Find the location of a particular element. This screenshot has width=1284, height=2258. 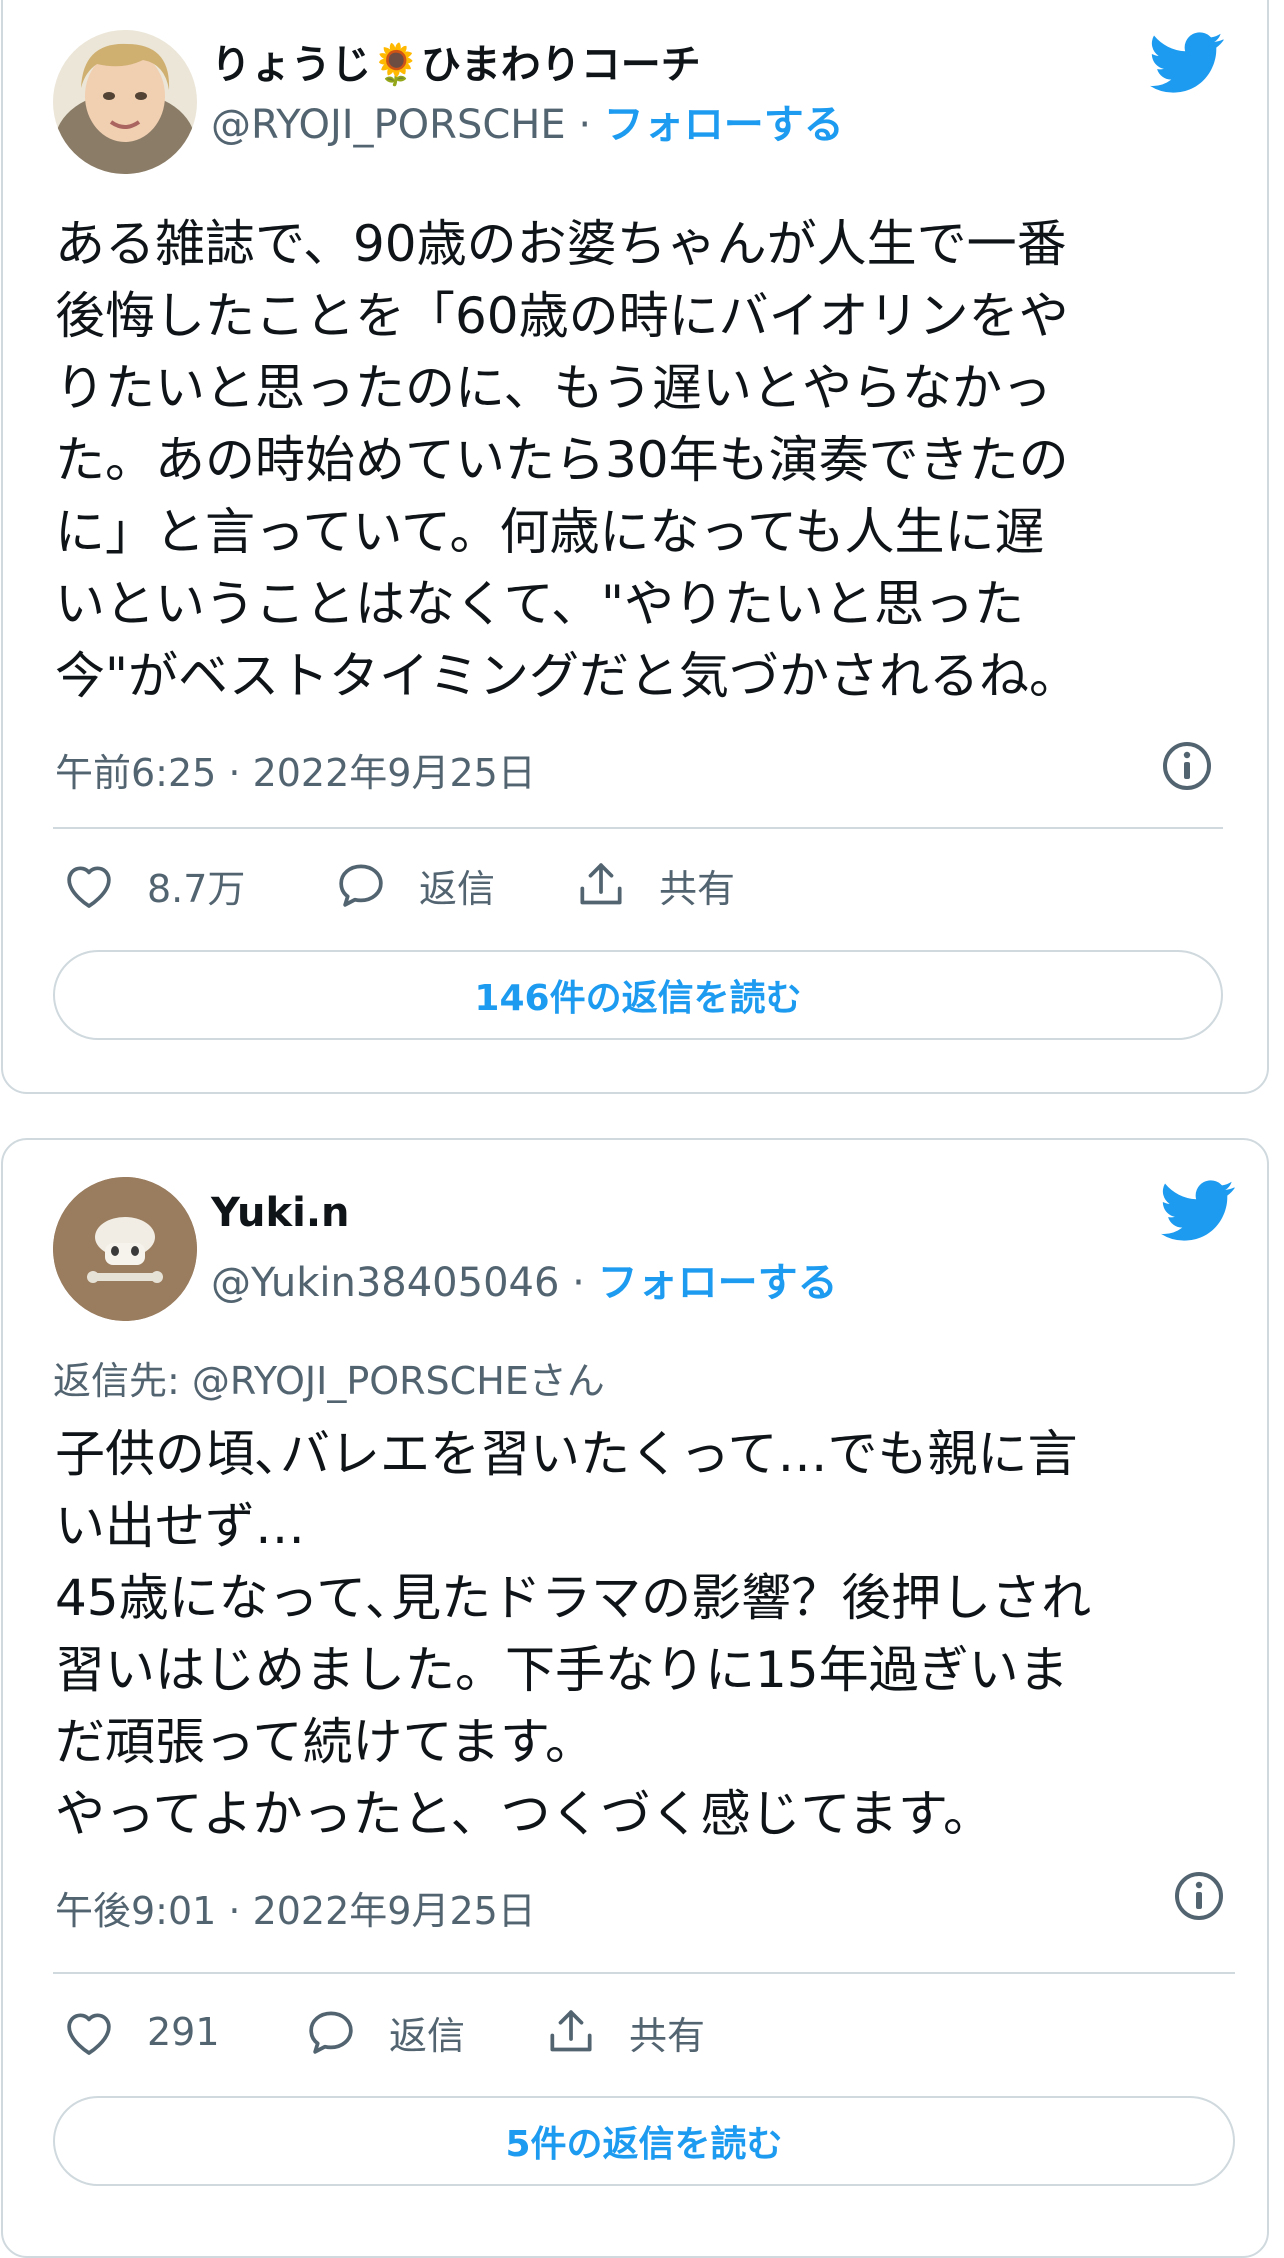

action-bar: 8.7万 返信 共有 is located at coordinates (398, 885).